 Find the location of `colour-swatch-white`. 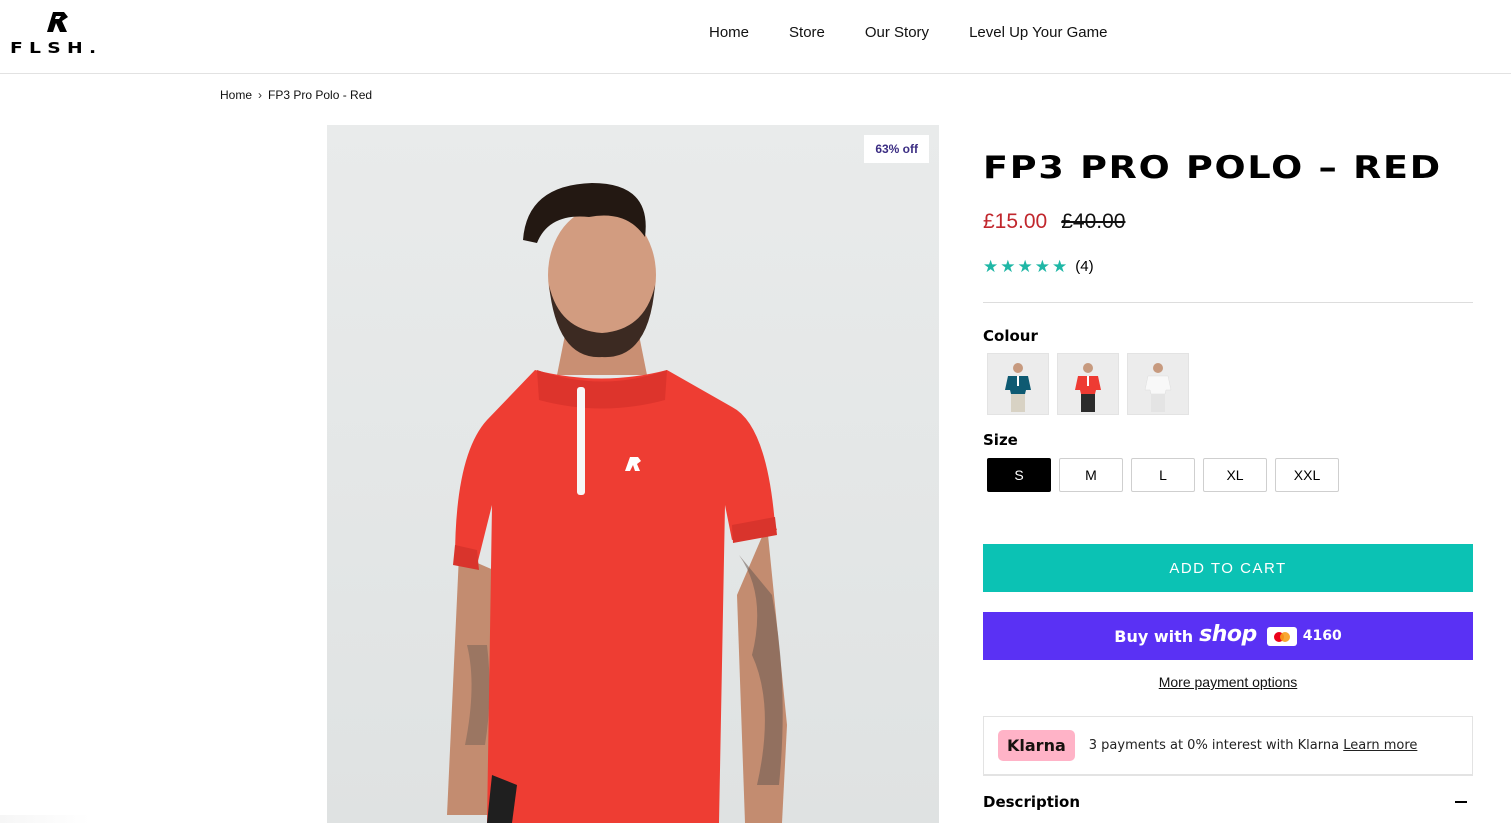

colour-swatch-white is located at coordinates (1158, 384).